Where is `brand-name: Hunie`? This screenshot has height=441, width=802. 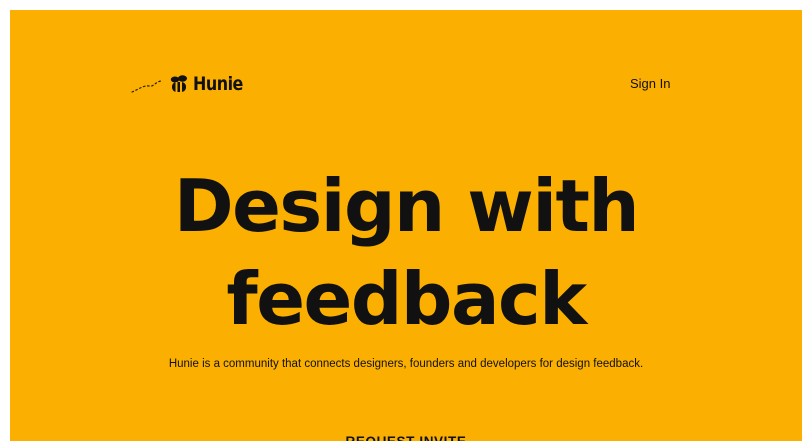 brand-name: Hunie is located at coordinates (218, 83).